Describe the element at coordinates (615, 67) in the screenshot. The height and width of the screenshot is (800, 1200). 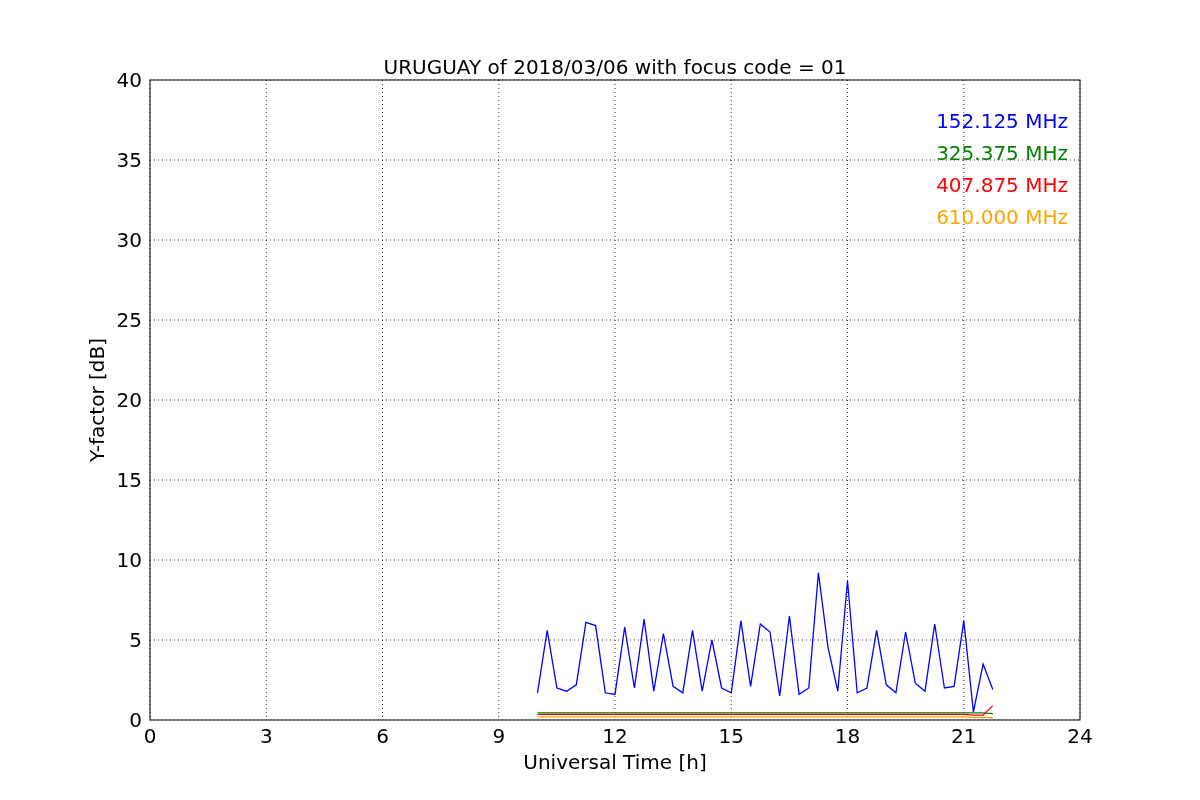
I see `chart-title: URUGUAY of 2018/03/06 with focus code = 01` at that location.